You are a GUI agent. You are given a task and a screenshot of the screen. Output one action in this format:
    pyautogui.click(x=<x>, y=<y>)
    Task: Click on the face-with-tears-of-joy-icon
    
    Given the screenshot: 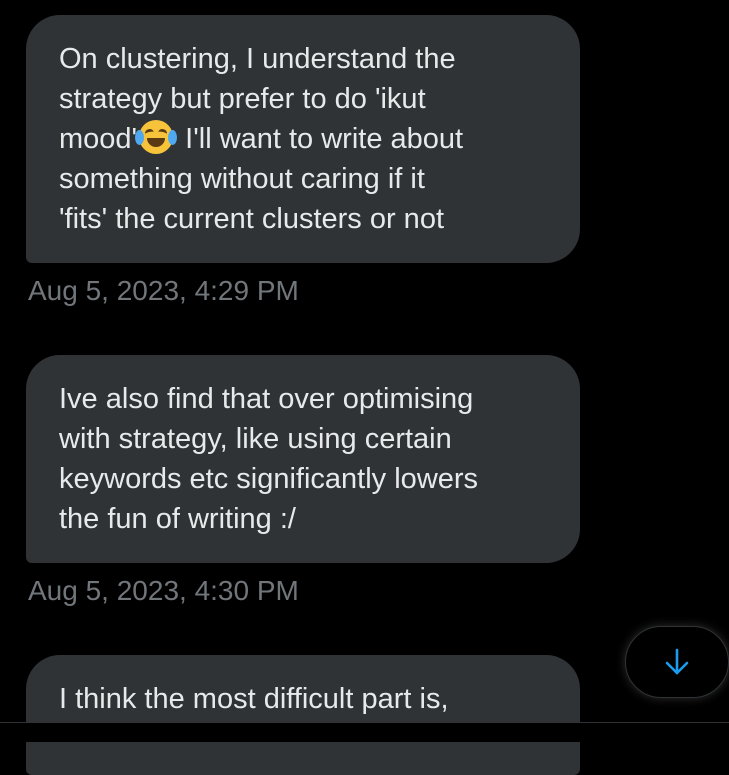 What is the action you would take?
    pyautogui.click(x=156, y=137)
    